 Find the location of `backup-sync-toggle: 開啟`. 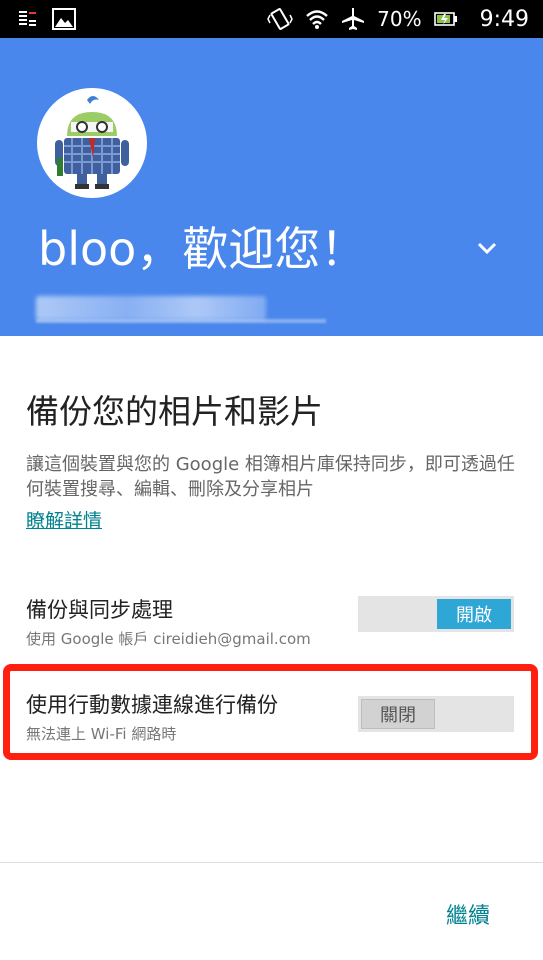

backup-sync-toggle: 開啟 is located at coordinates (436, 614).